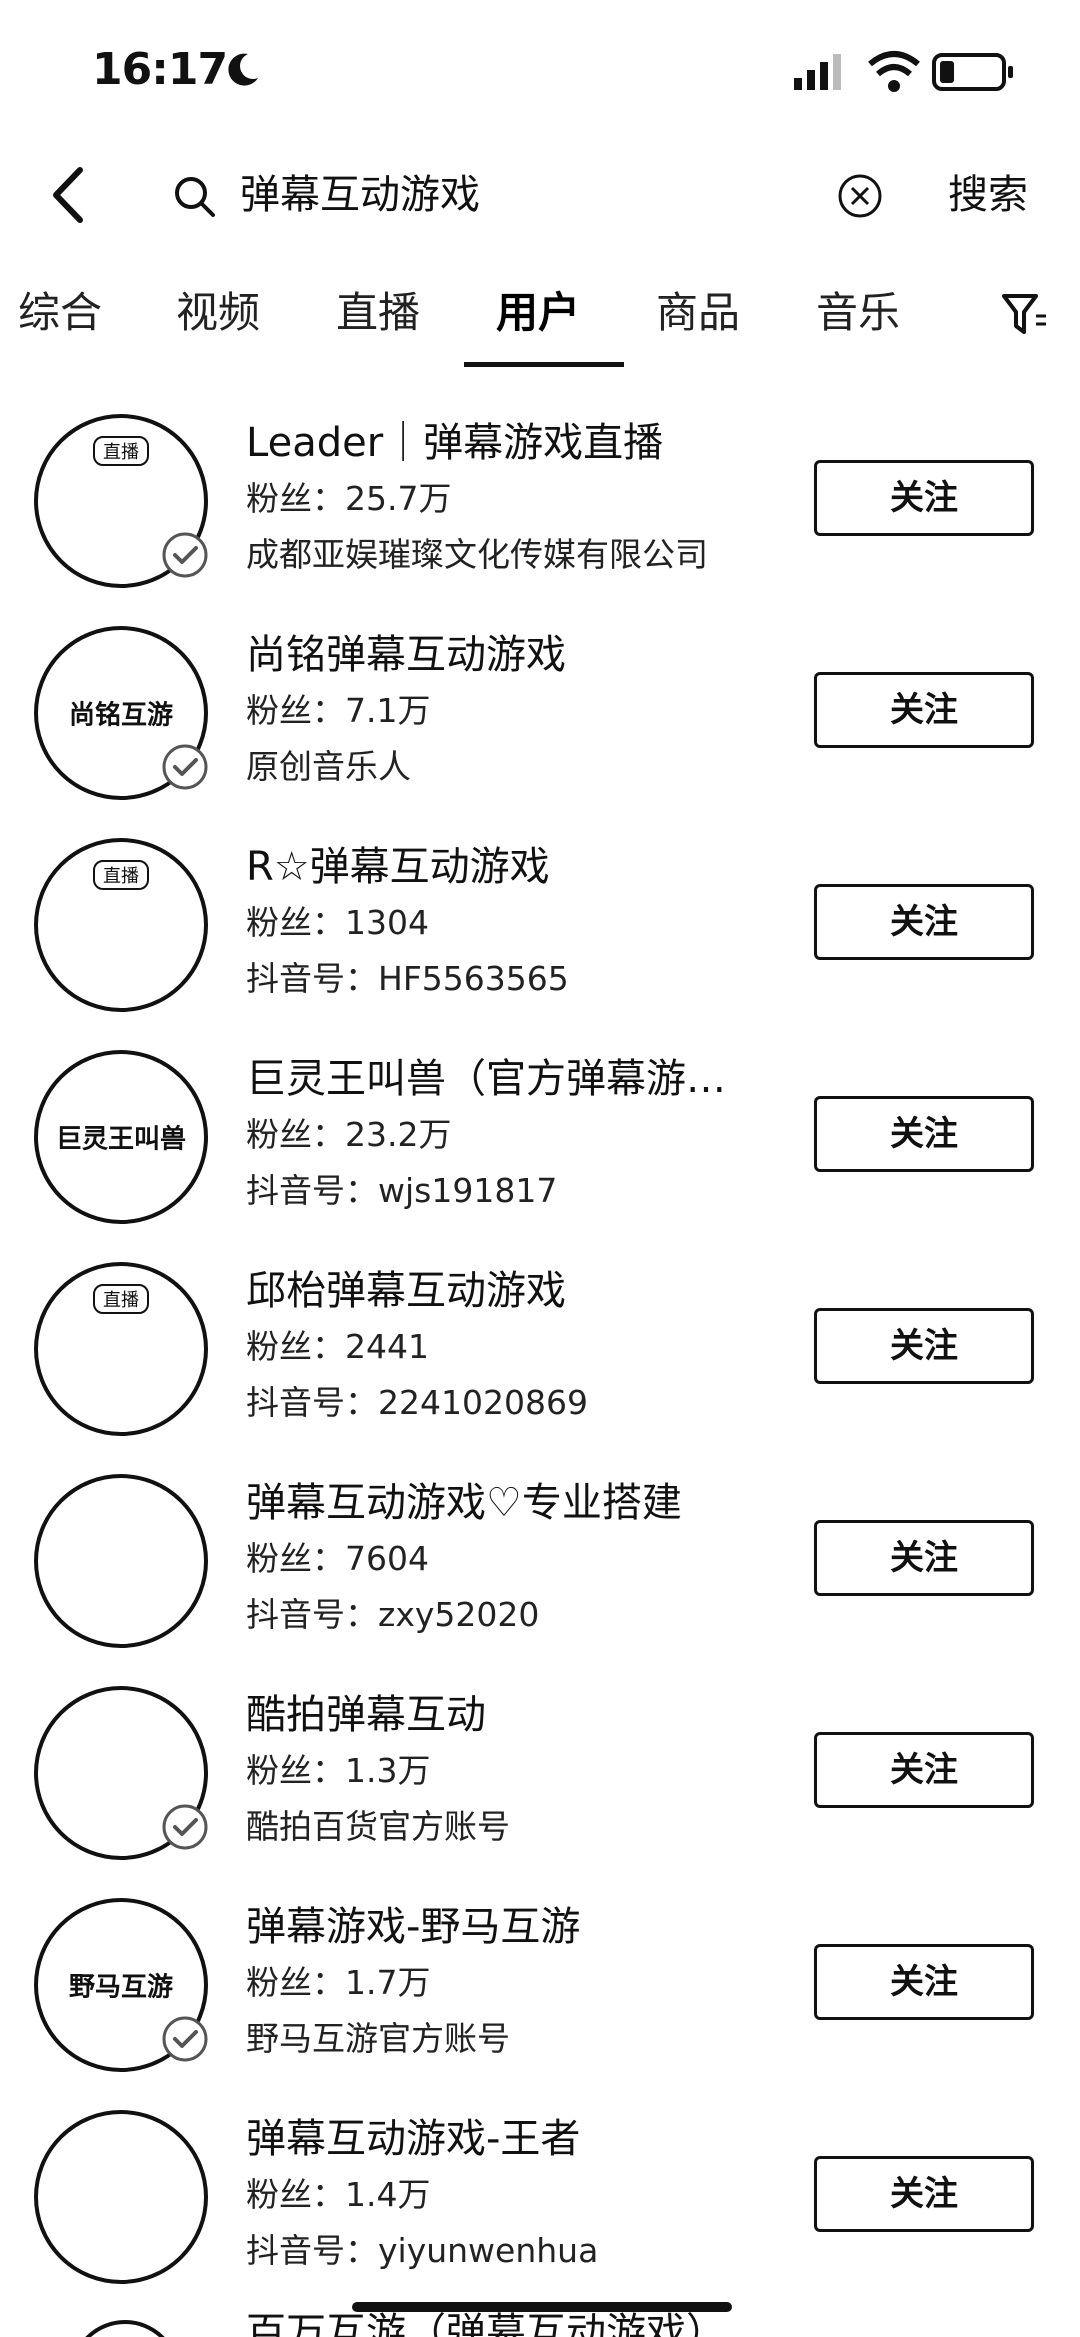 This screenshot has height=2337, width=1080. I want to click on user-name: 酷拍弹幕互动, so click(366, 1715).